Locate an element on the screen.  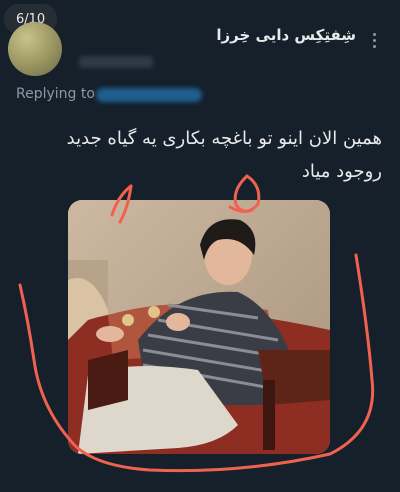
display-name: شِفتِکِس دایی خِرزا is located at coordinates (286, 35).